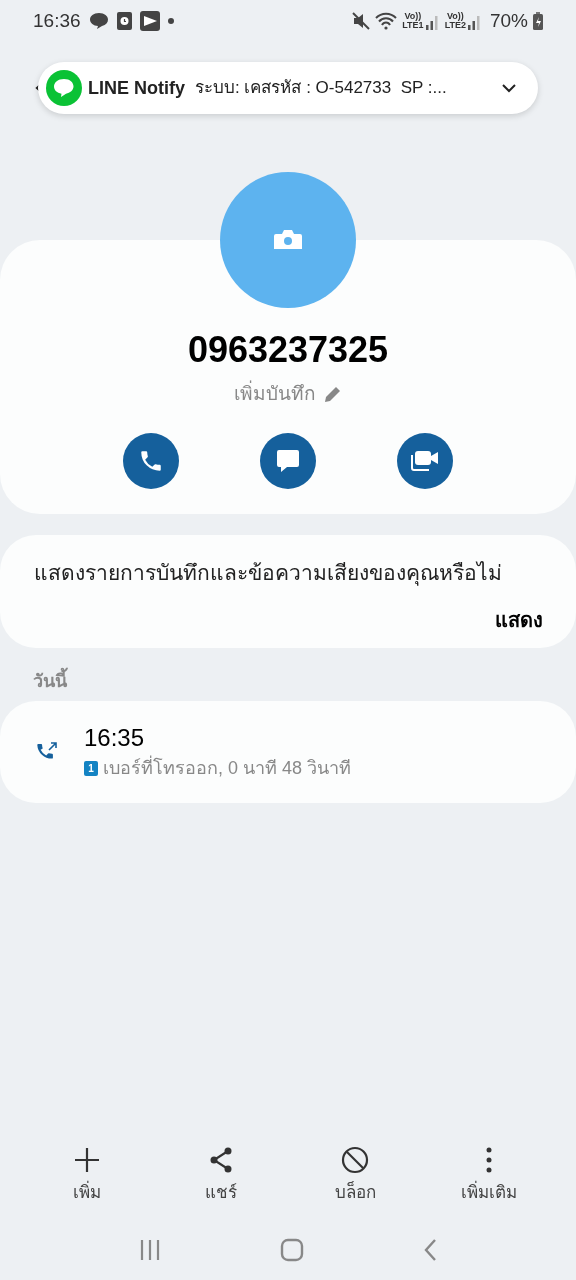 The width and height of the screenshot is (576, 1280). What do you see at coordinates (288, 350) in the screenshot?
I see `phone-number: 0963237325` at bounding box center [288, 350].